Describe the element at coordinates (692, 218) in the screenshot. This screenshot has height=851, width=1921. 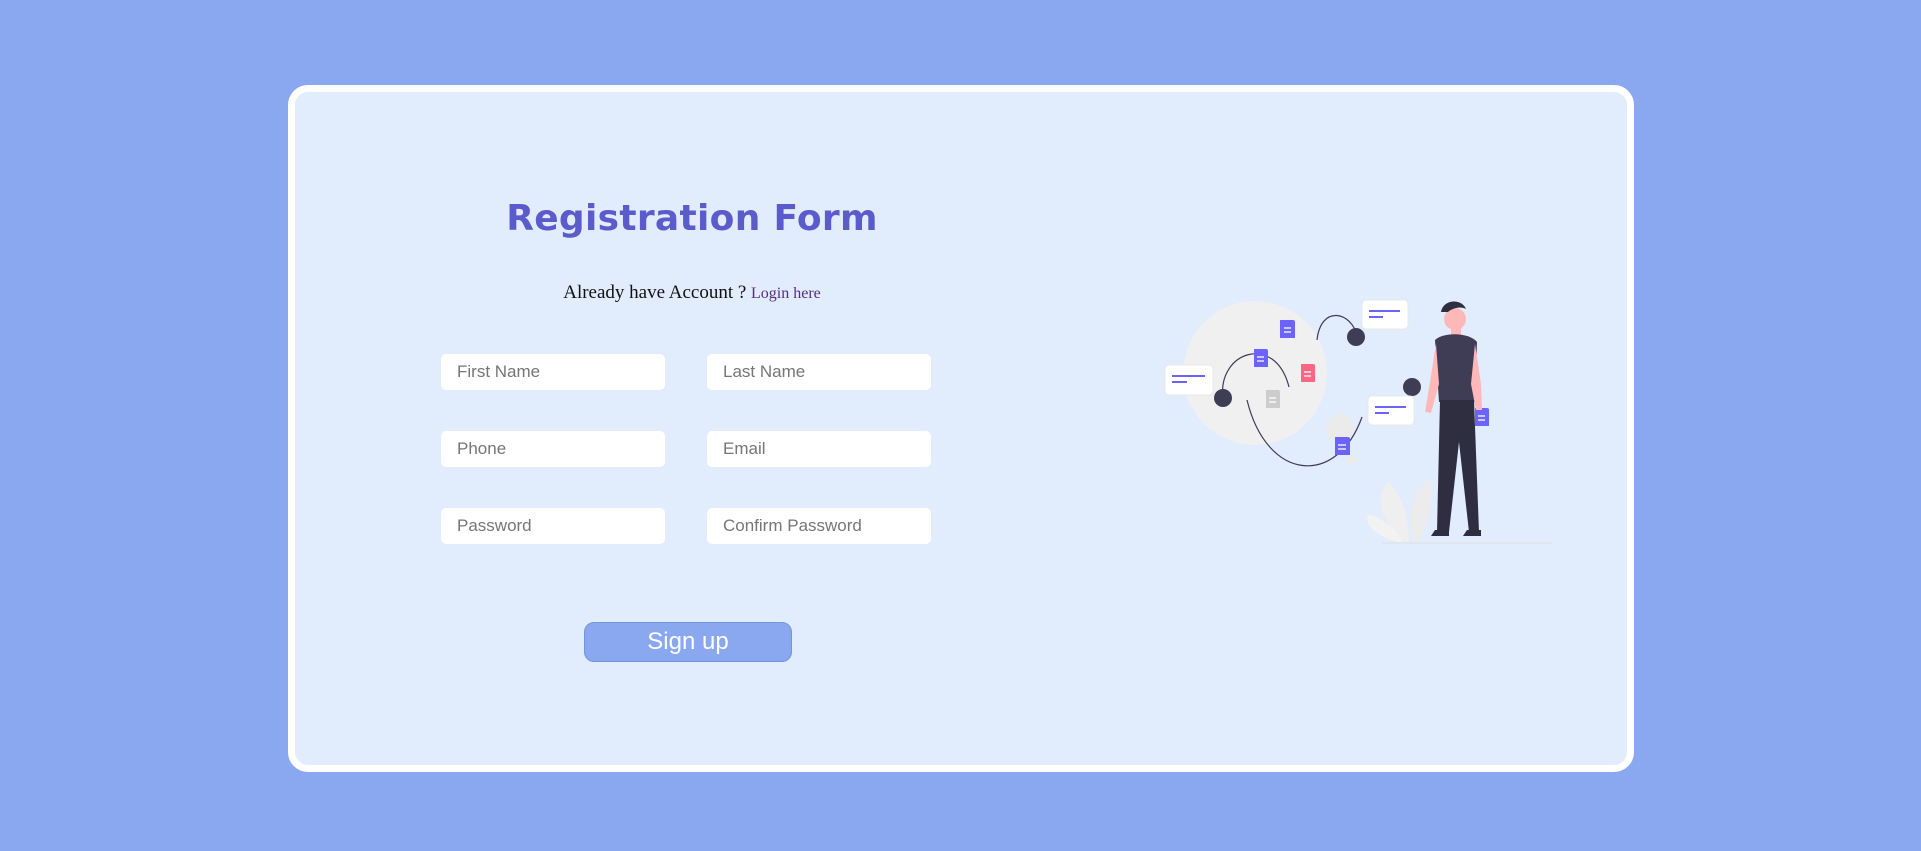
I see `page-title: Registration Form` at that location.